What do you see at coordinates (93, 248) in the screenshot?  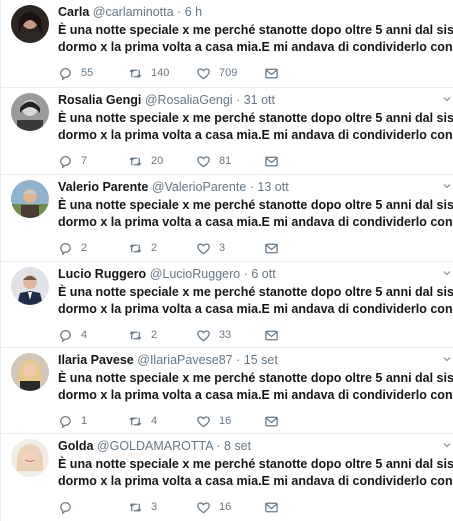 I see `reply-button: 2` at bounding box center [93, 248].